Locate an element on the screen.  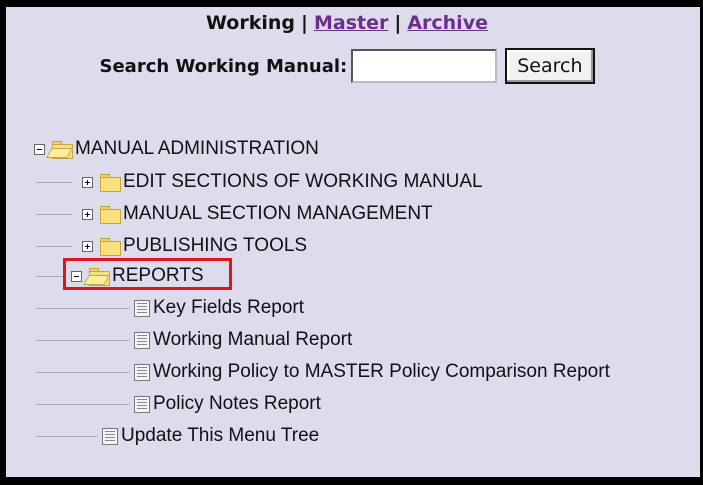
nav-link-master: Master is located at coordinates (351, 23).